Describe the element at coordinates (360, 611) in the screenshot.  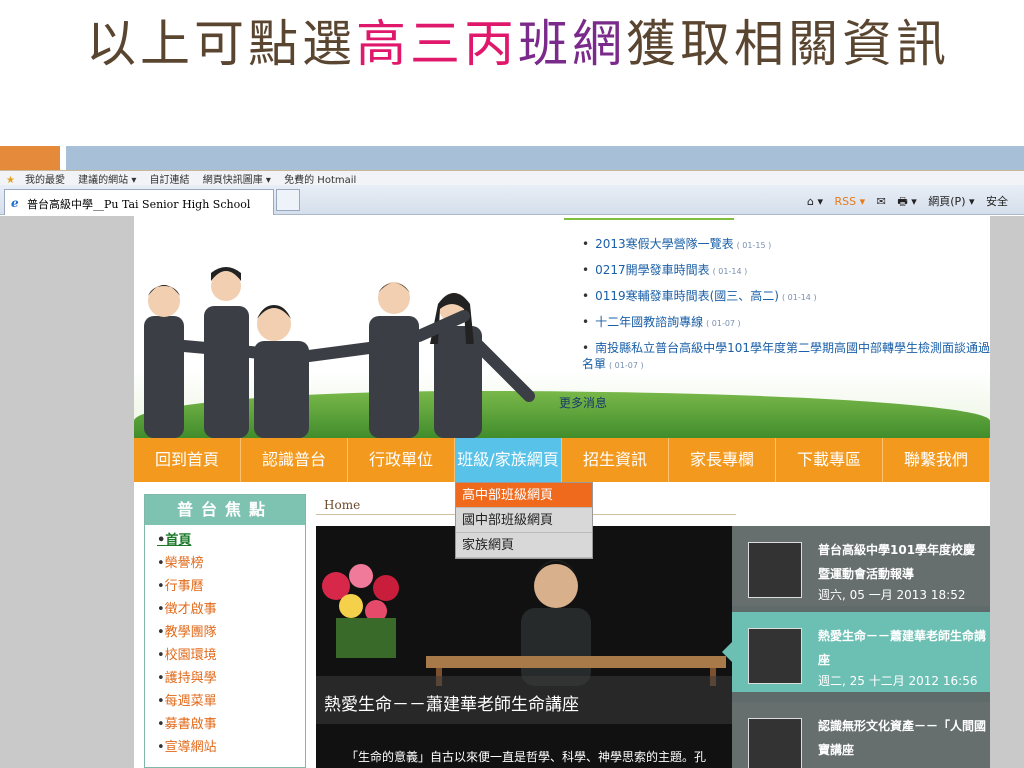
I see `flowers-image` at that location.